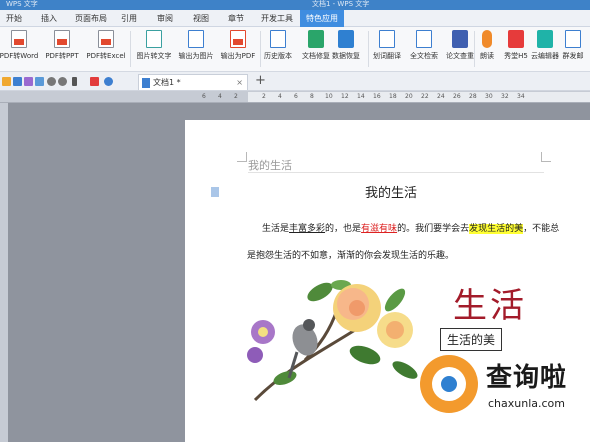 This screenshot has width=590, height=442. What do you see at coordinates (341, 4) in the screenshot?
I see `window-title: 文档1 - WPS 文字` at bounding box center [341, 4].